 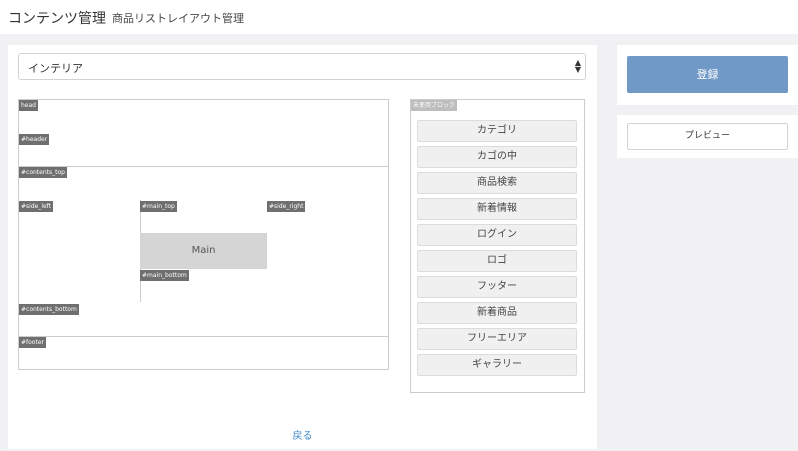 What do you see at coordinates (158, 206) in the screenshot?
I see `area-main-top: #main_top` at bounding box center [158, 206].